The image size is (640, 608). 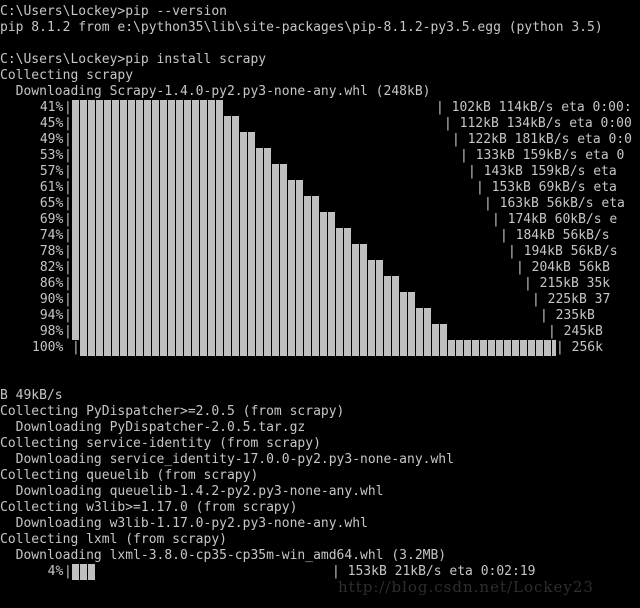 I want to click on progress-stats-label: | 112kB 134kB/s eta 0:00, so click(x=538, y=123).